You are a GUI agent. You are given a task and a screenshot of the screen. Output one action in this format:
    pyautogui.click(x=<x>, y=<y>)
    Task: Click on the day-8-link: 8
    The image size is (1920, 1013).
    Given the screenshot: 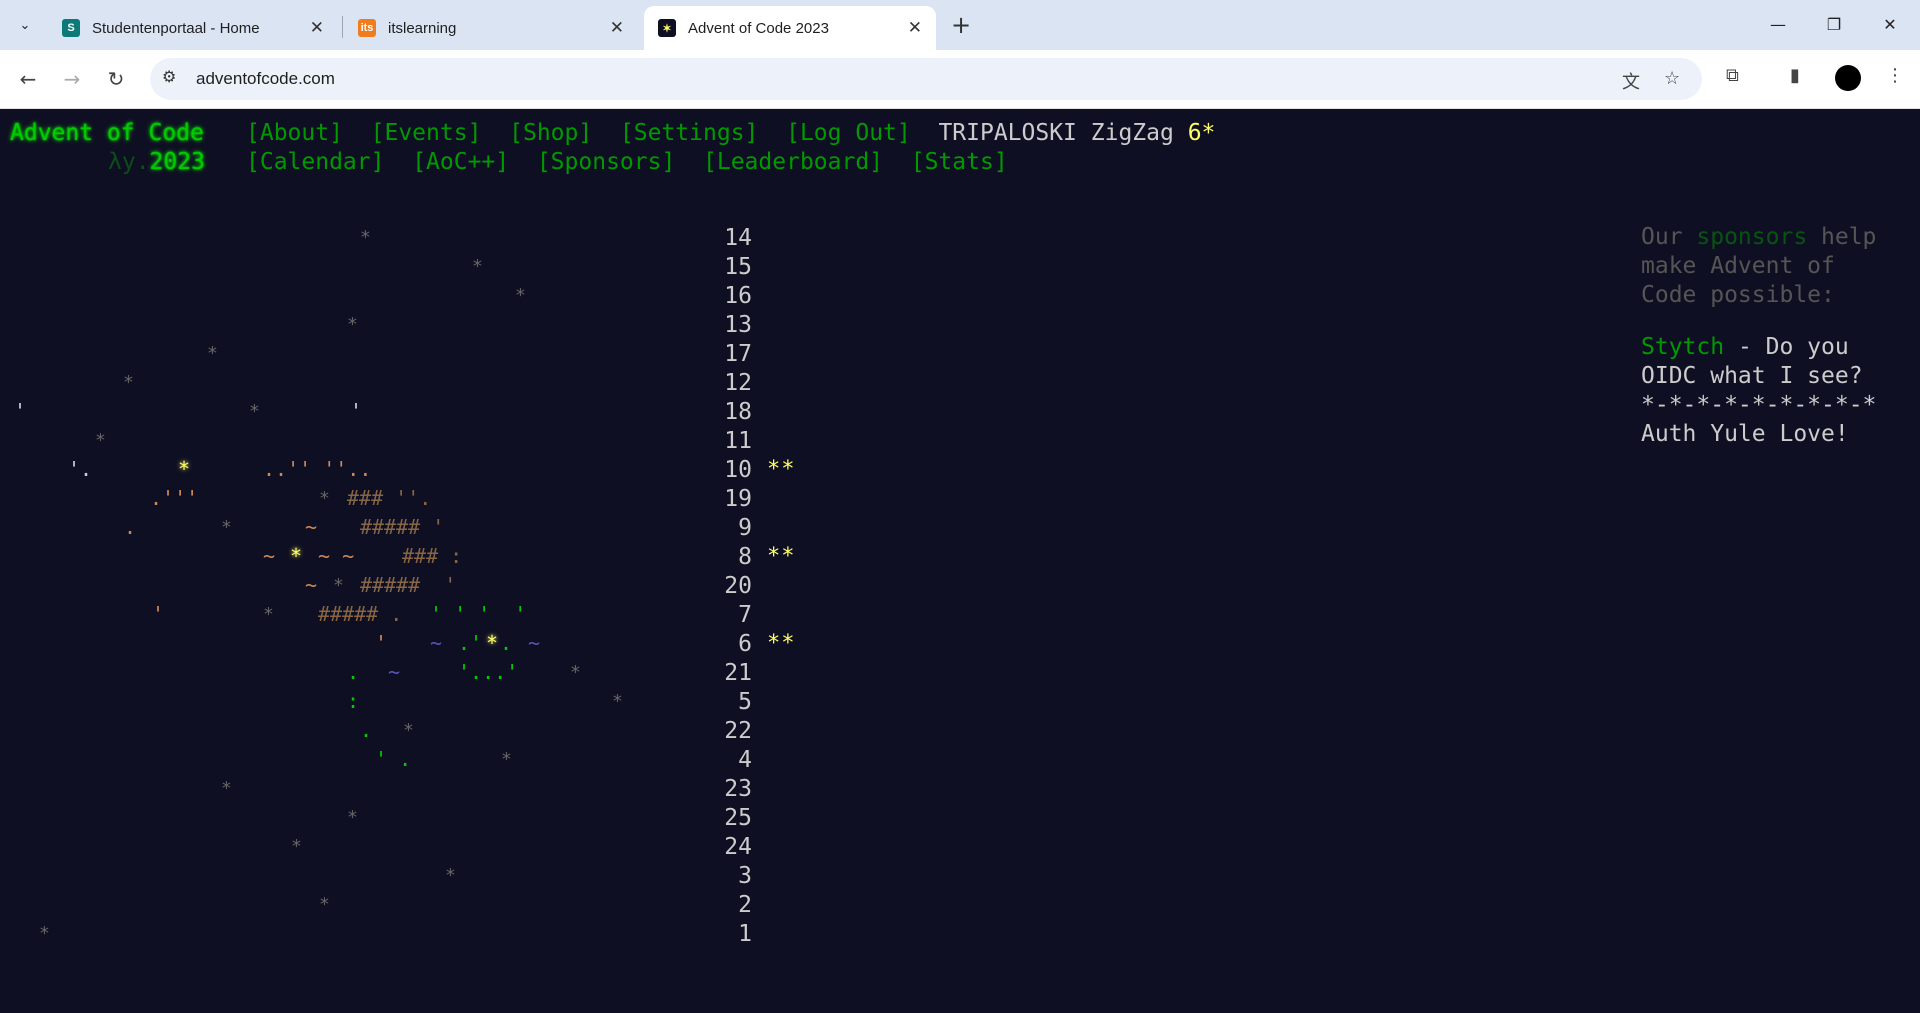 What is the action you would take?
    pyautogui.click(x=736, y=557)
    